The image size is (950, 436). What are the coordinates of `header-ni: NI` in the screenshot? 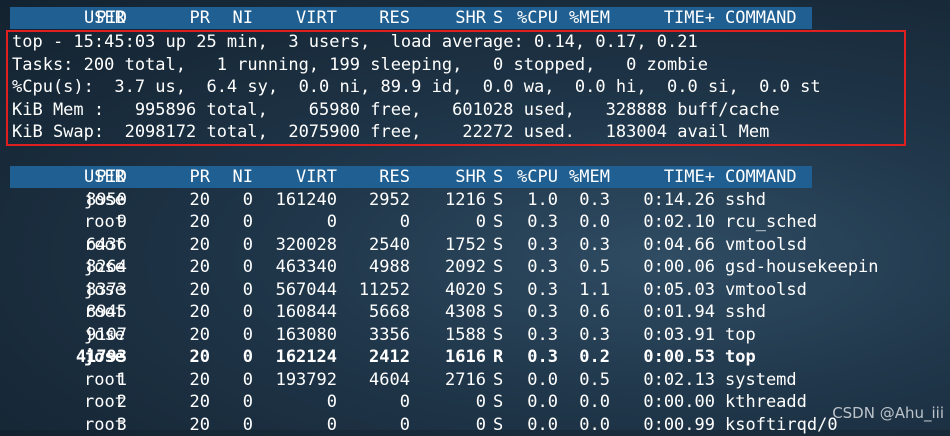 It's located at (231, 177).